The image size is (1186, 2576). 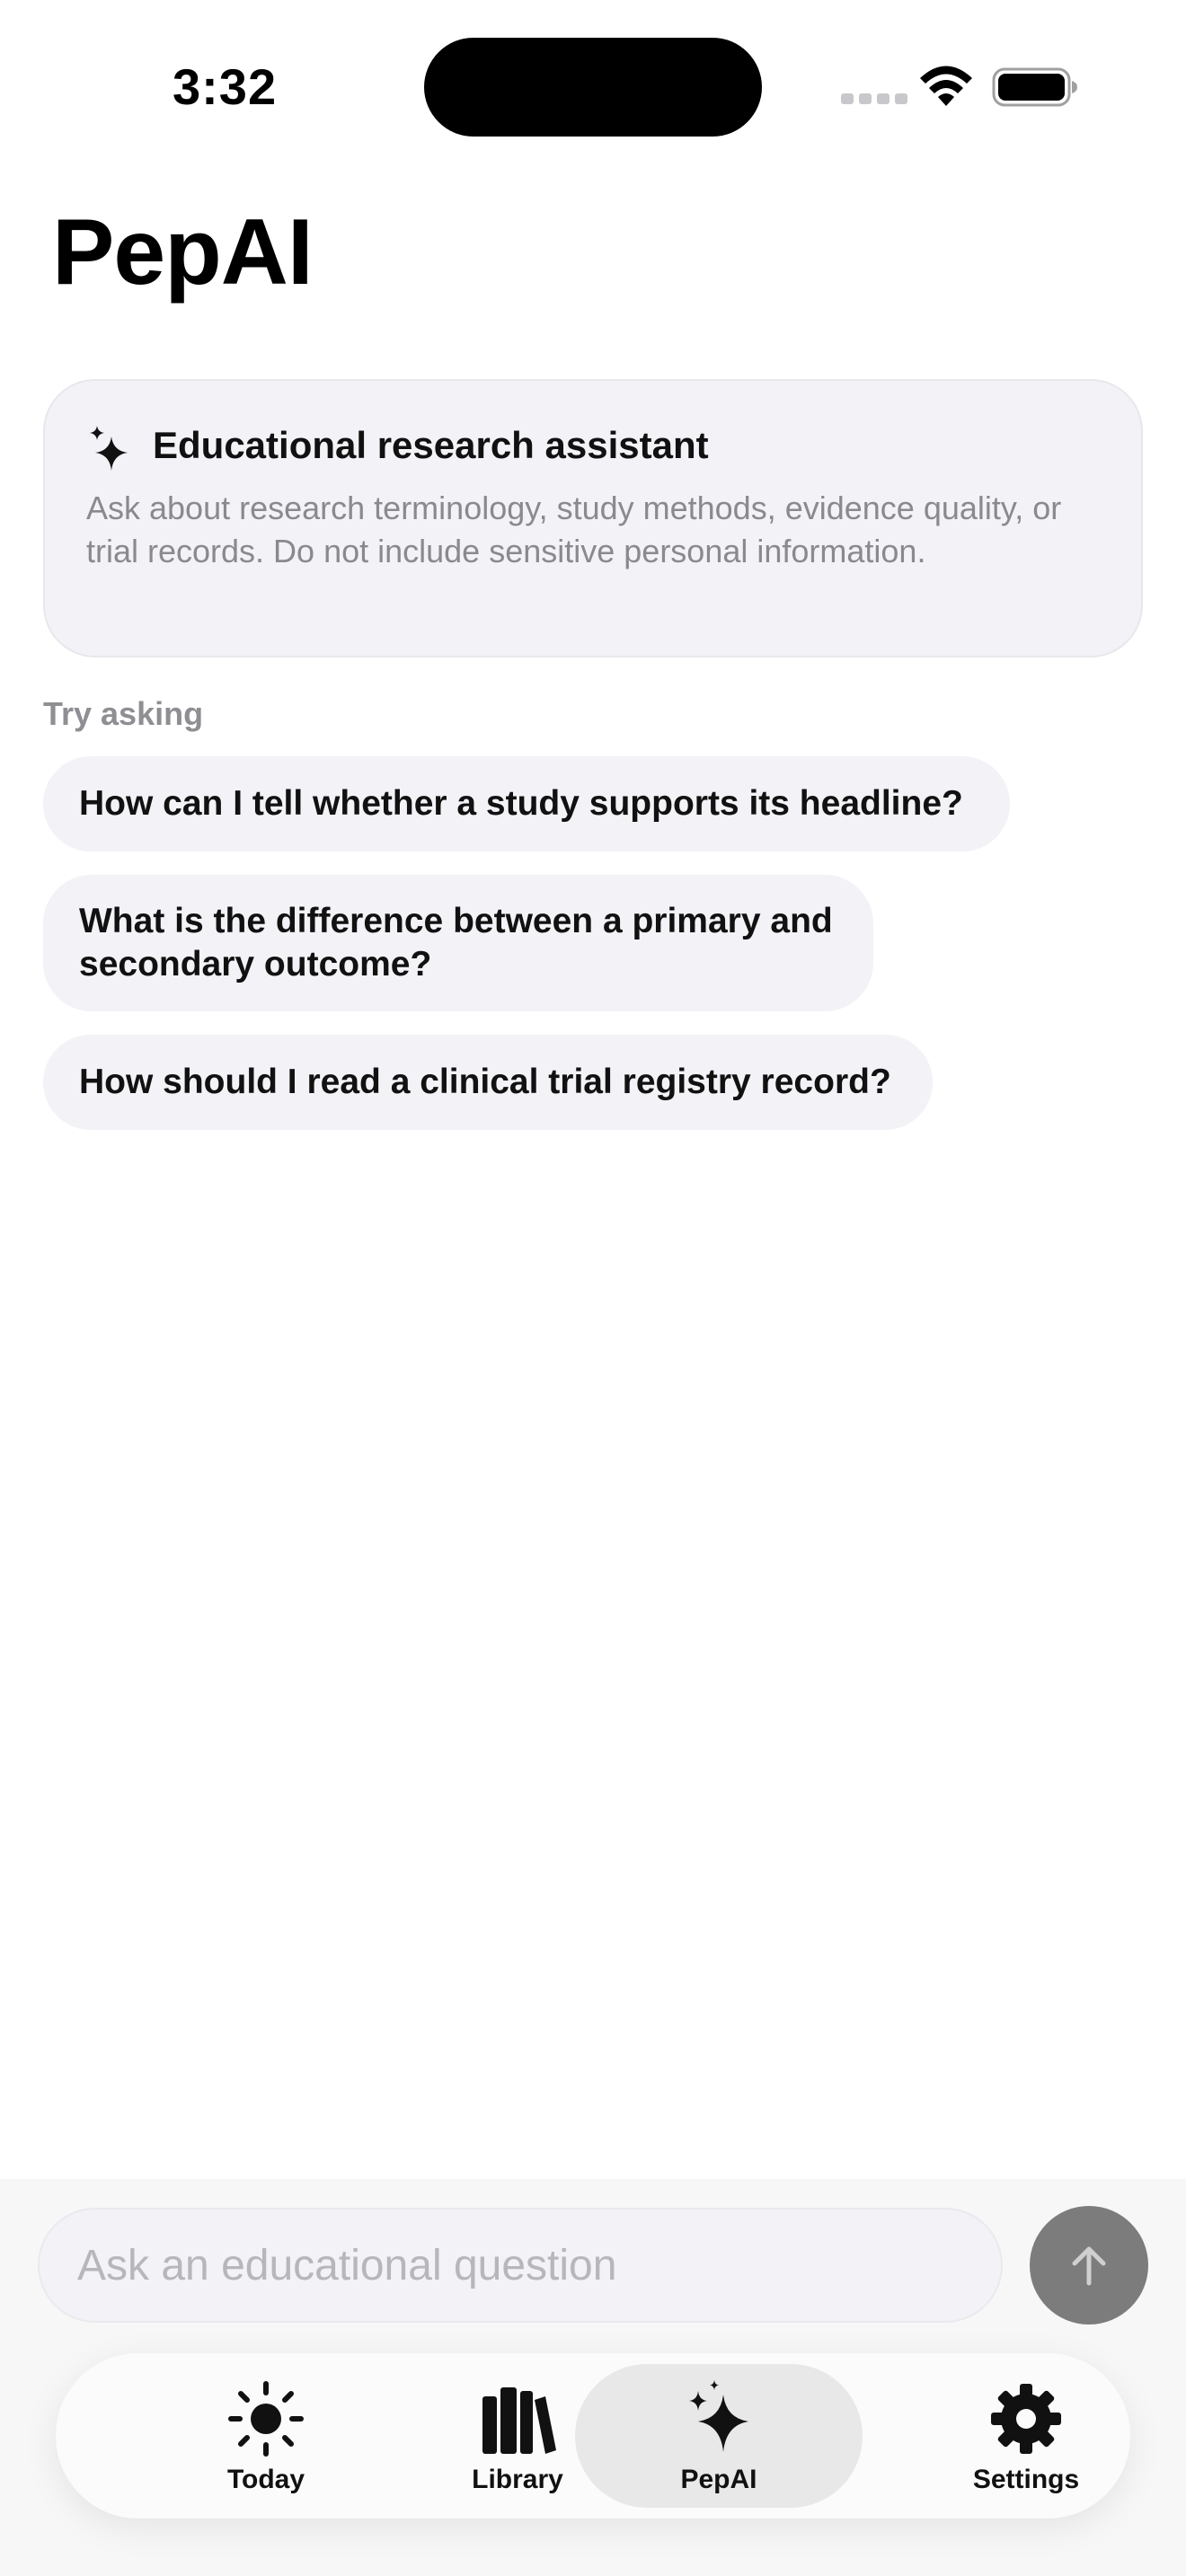 I want to click on tab-label: Settings, so click(x=1026, y=2479).